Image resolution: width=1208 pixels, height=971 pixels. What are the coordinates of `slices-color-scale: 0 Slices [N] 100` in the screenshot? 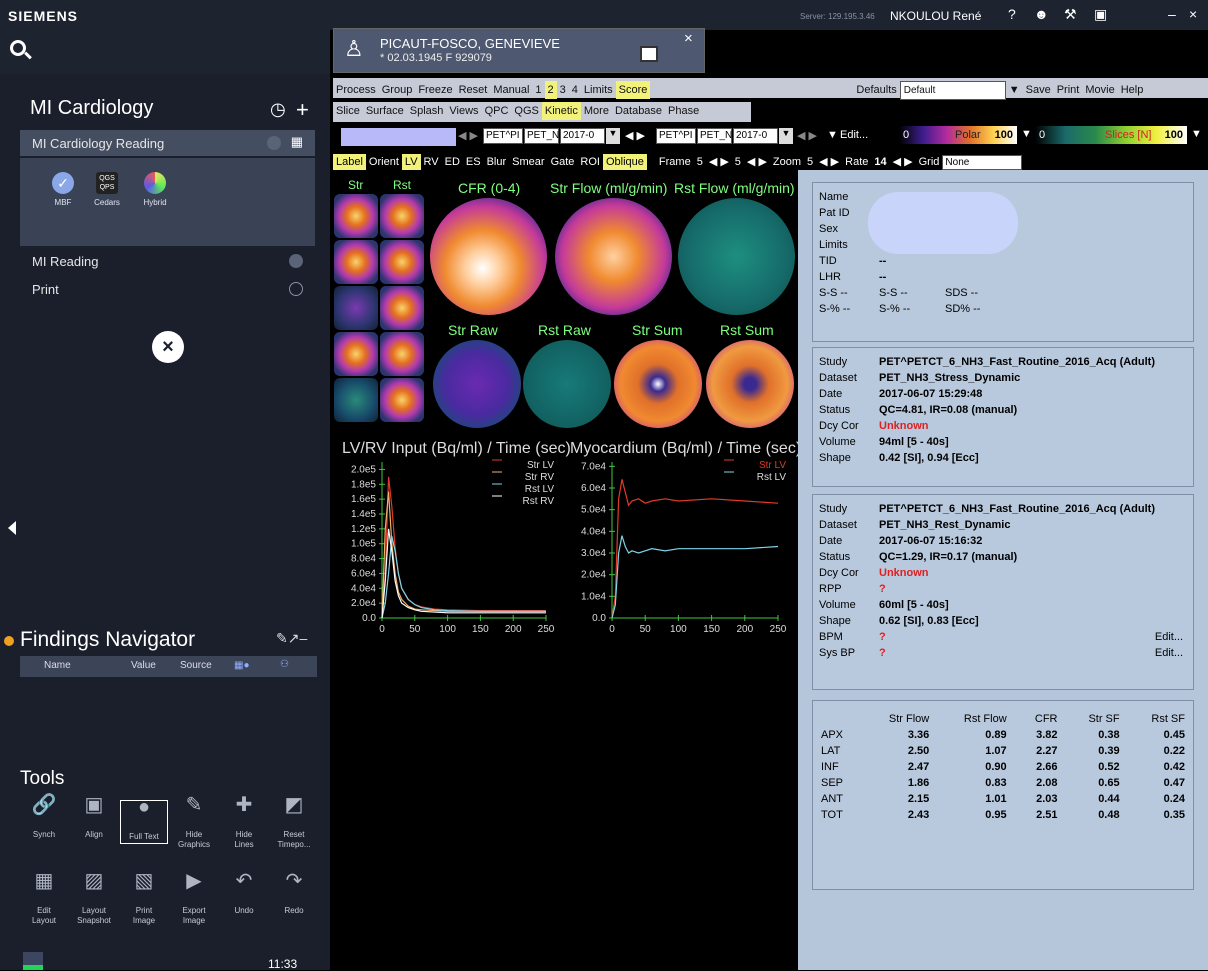 It's located at (1111, 135).